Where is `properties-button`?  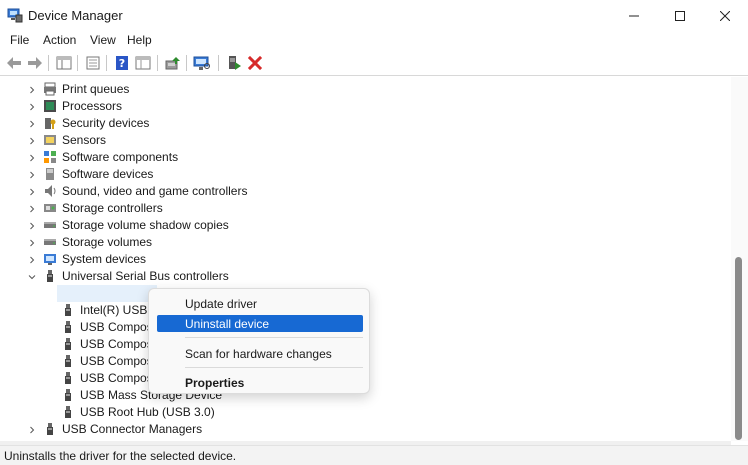 properties-button is located at coordinates (93, 63).